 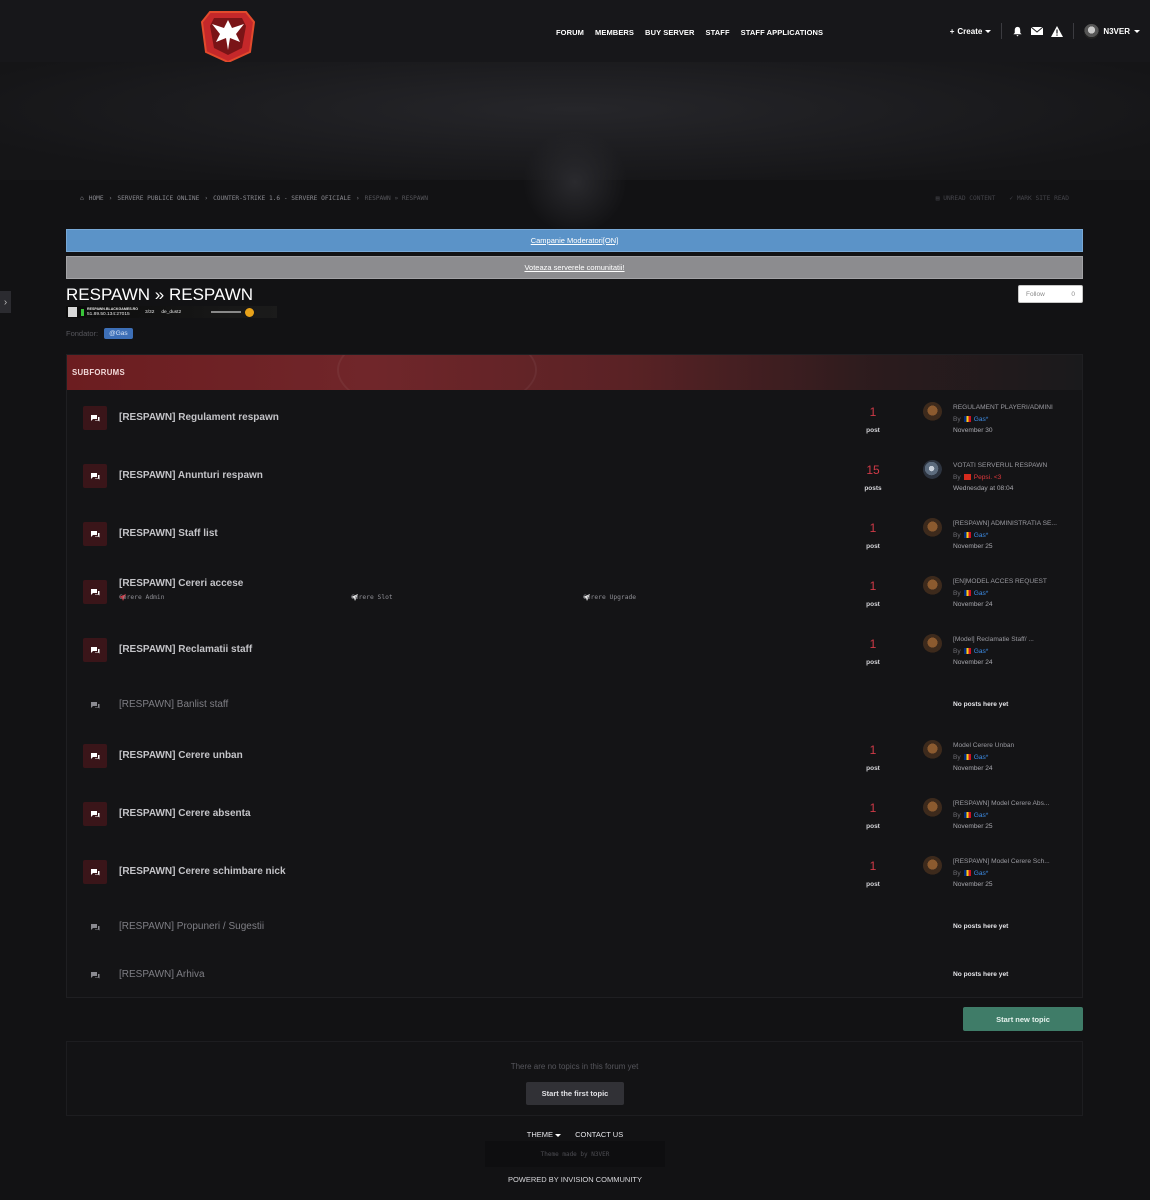 What do you see at coordinates (575, 1154) in the screenshot?
I see `theme-credit: Theme made by N3VER` at bounding box center [575, 1154].